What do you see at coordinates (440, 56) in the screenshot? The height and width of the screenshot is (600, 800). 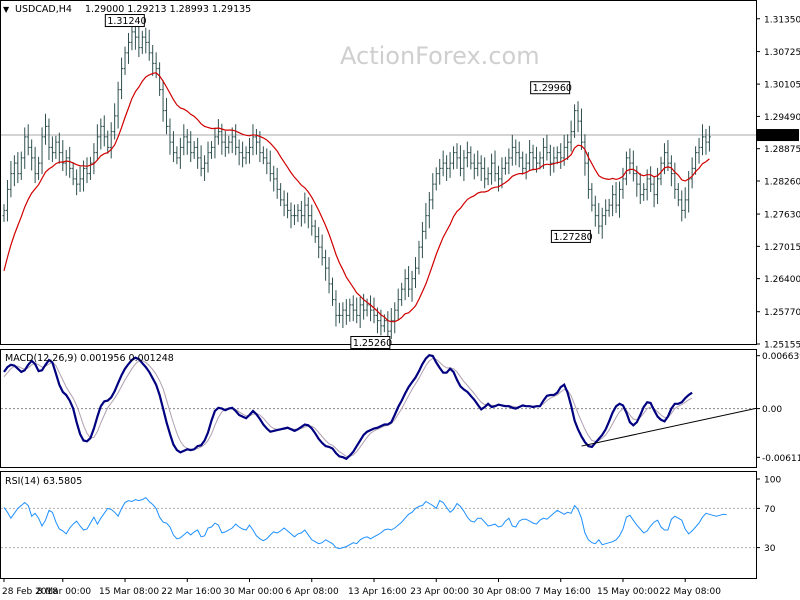 I see `watermark: ActionForex.com` at bounding box center [440, 56].